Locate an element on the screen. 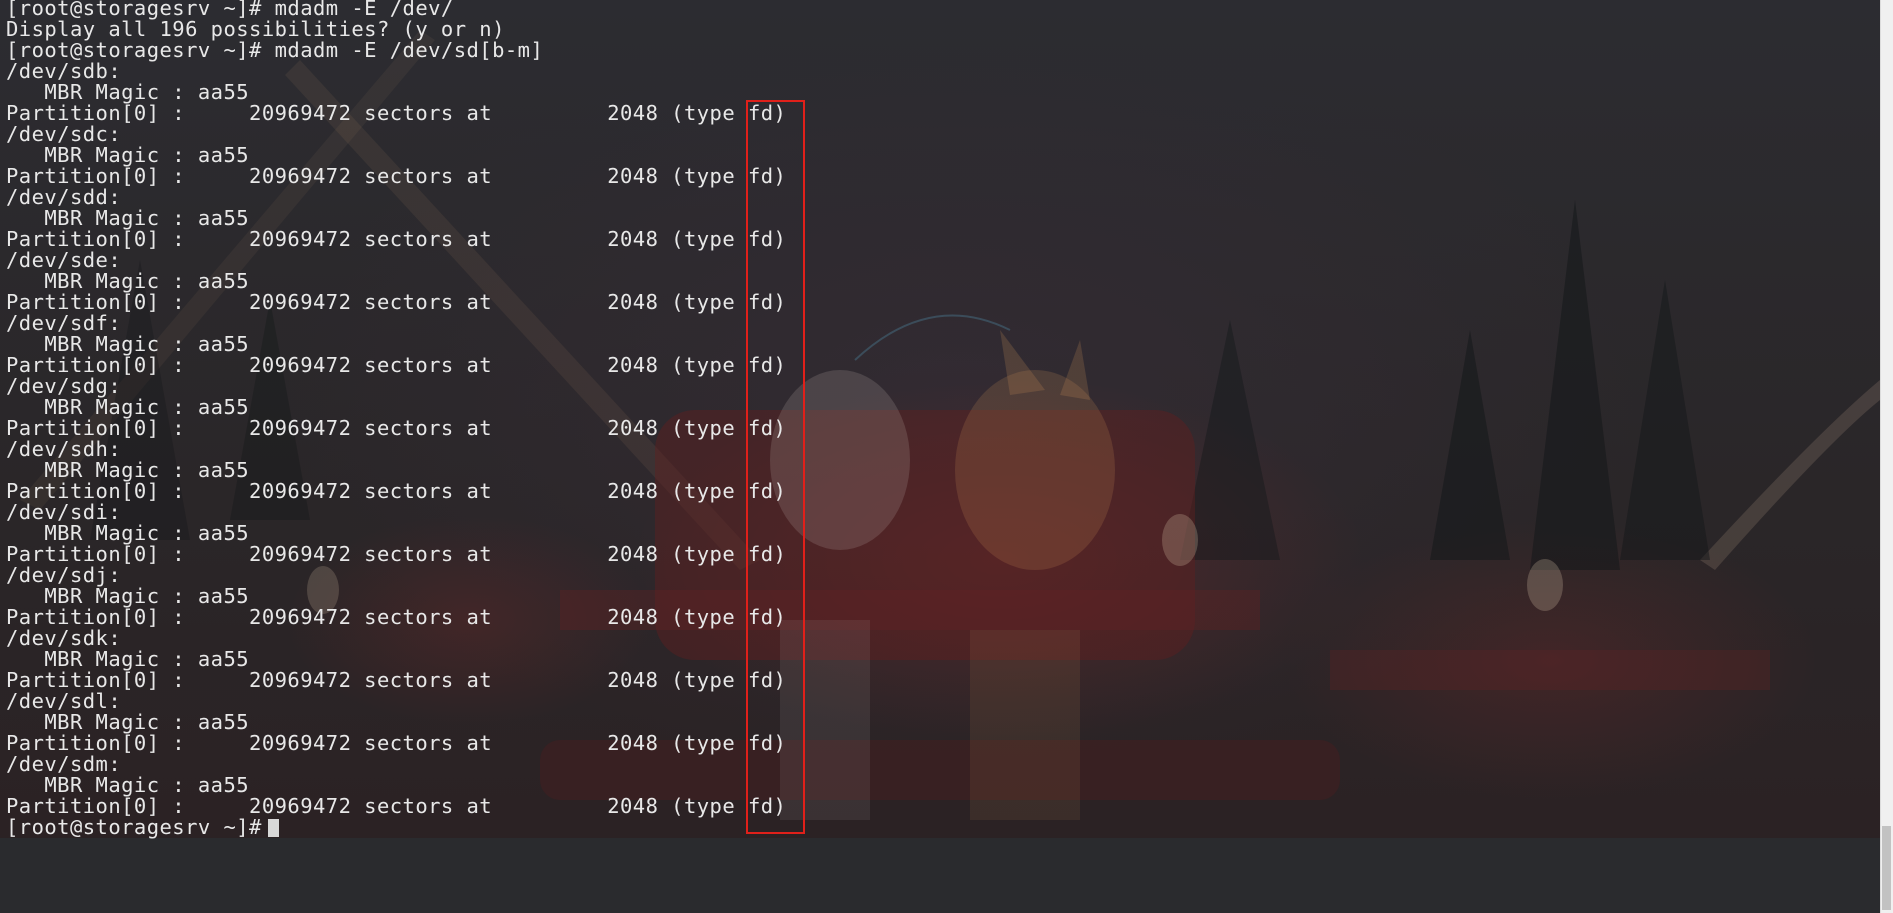 Image resolution: width=1893 pixels, height=913 pixels. terminal-line: /dev/sdb: is located at coordinates (64, 71).